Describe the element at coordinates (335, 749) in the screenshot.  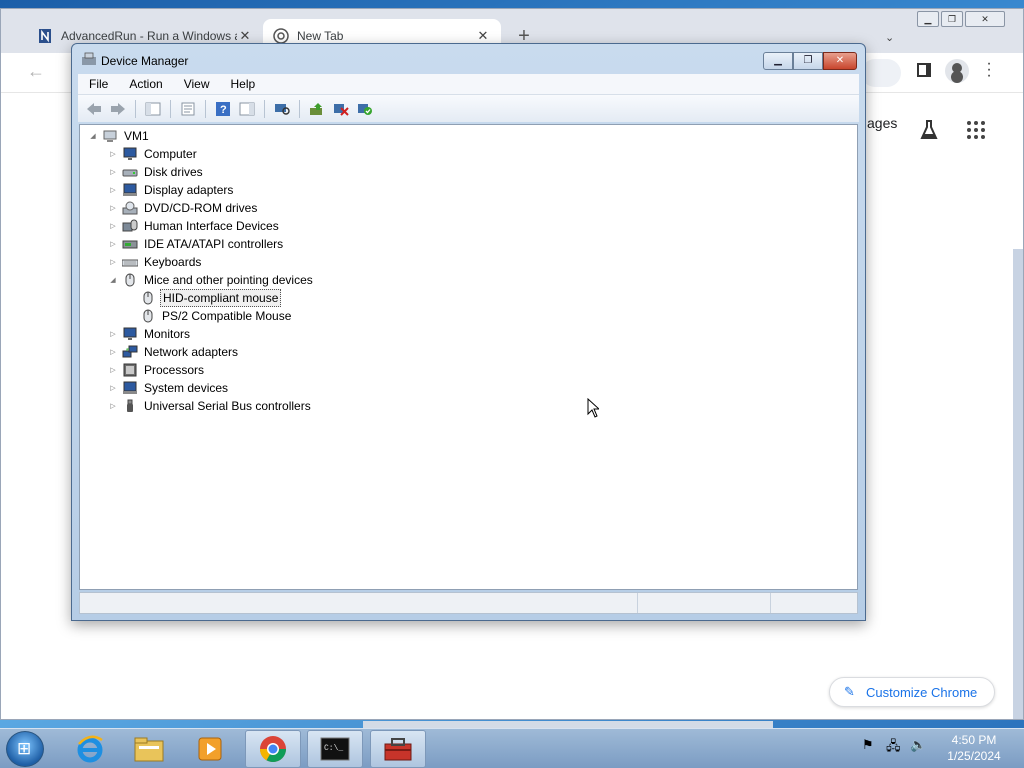
I see `taskbar-command-prompt: C:\_` at that location.